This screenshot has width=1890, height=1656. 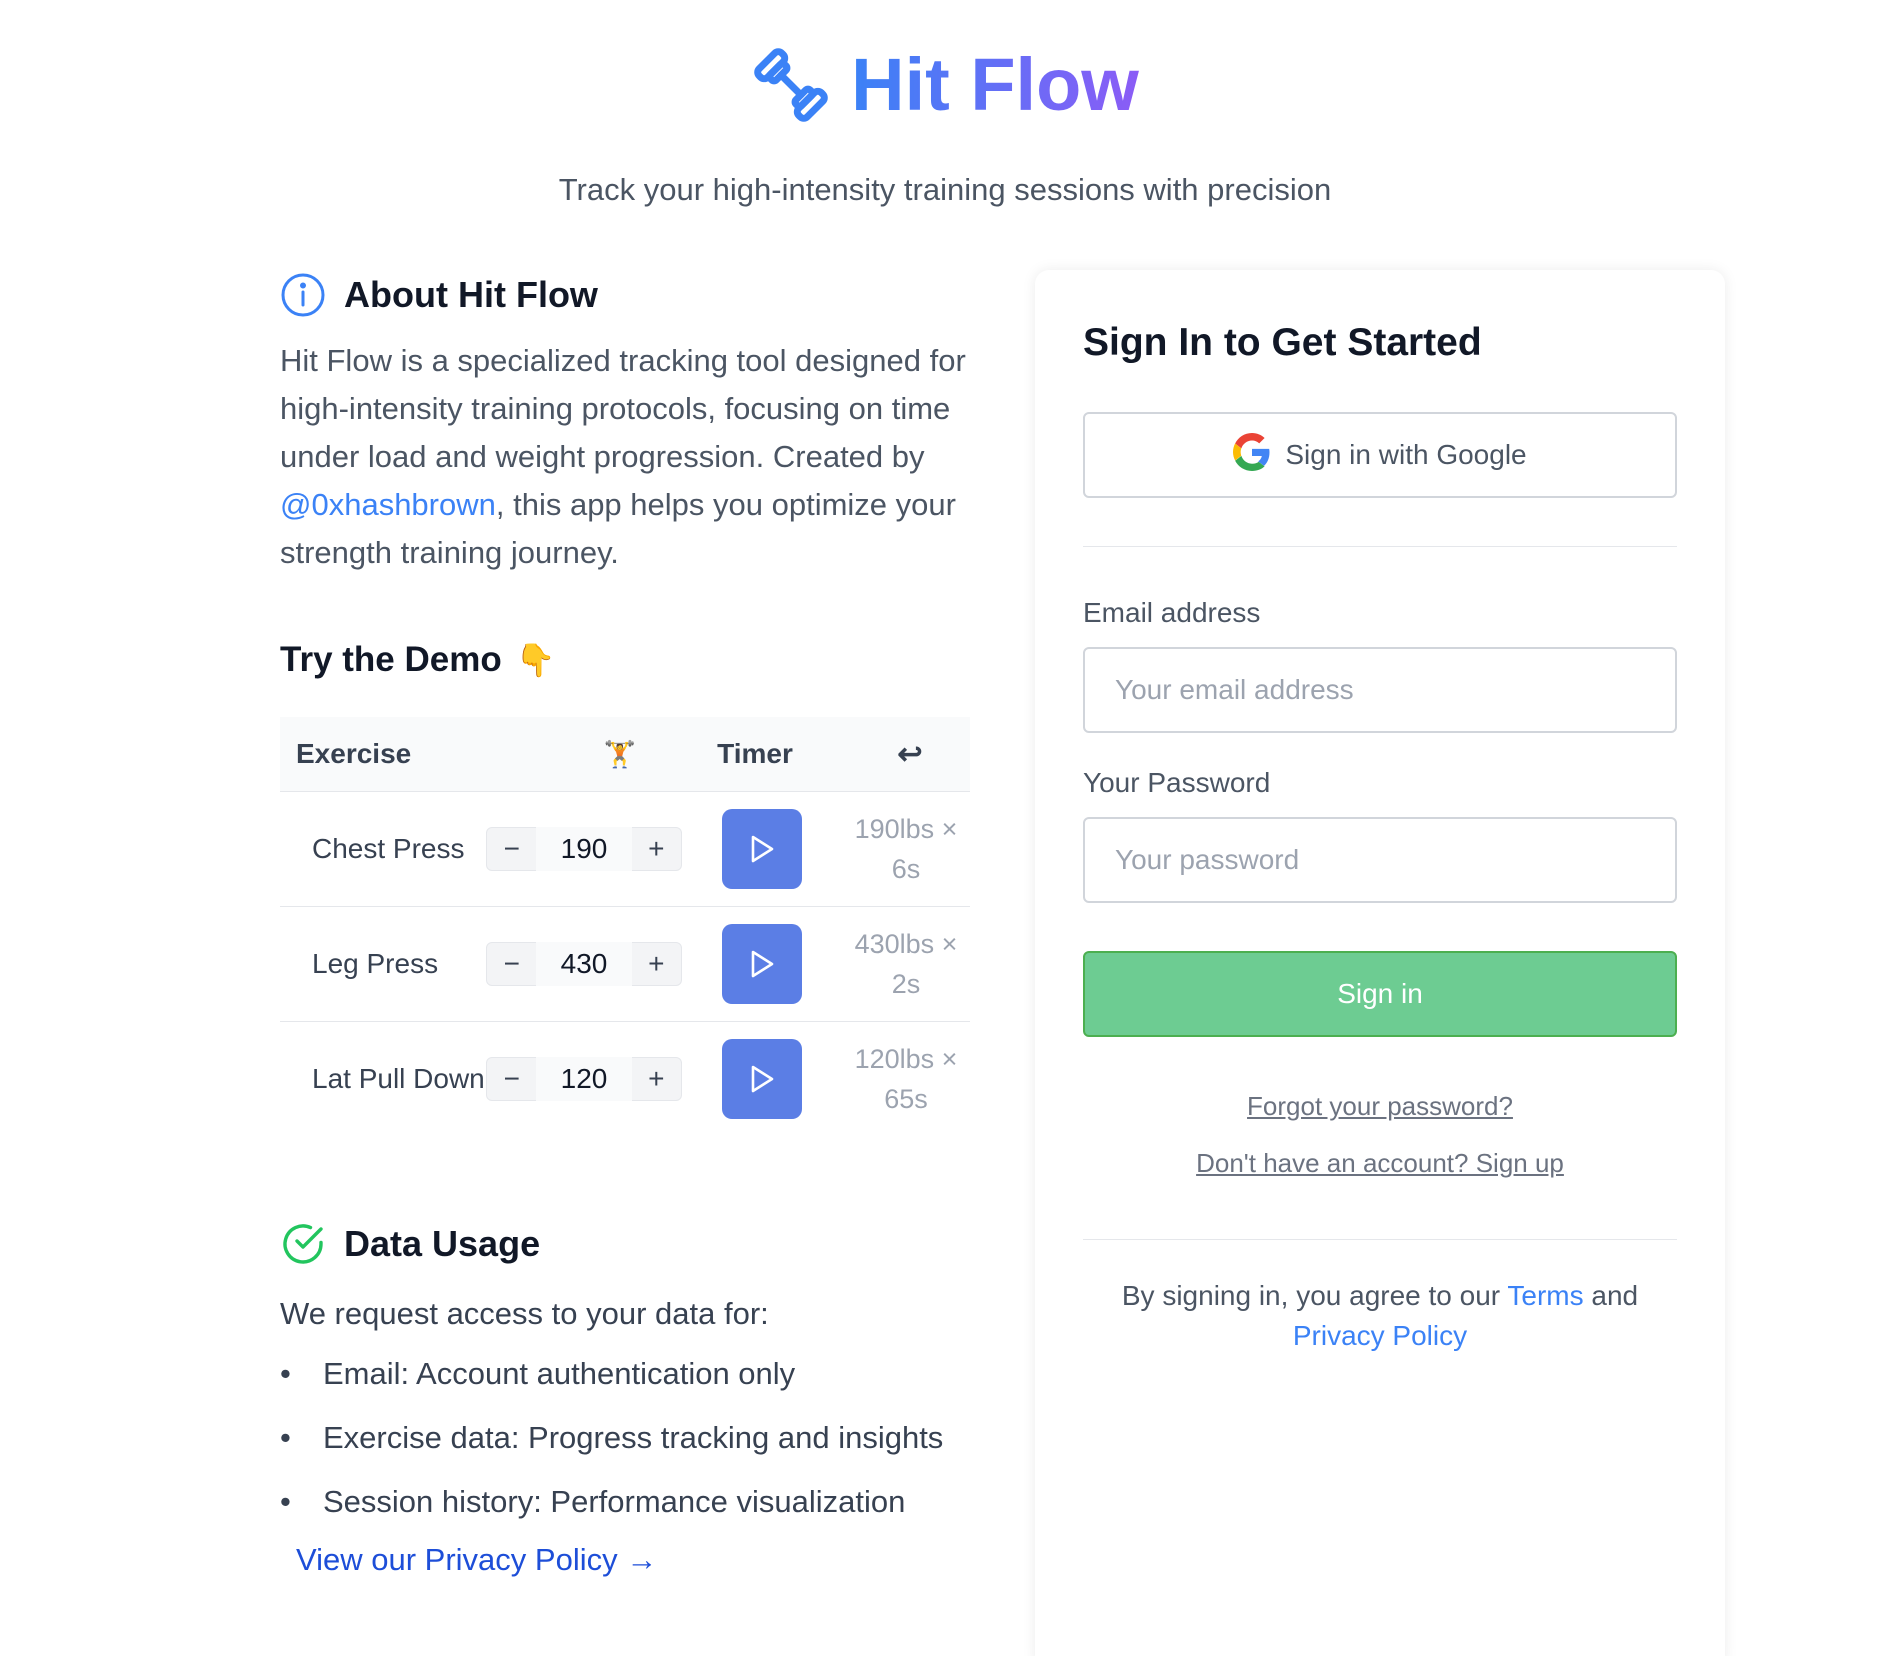 I want to click on password-field, so click(x=1380, y=860).